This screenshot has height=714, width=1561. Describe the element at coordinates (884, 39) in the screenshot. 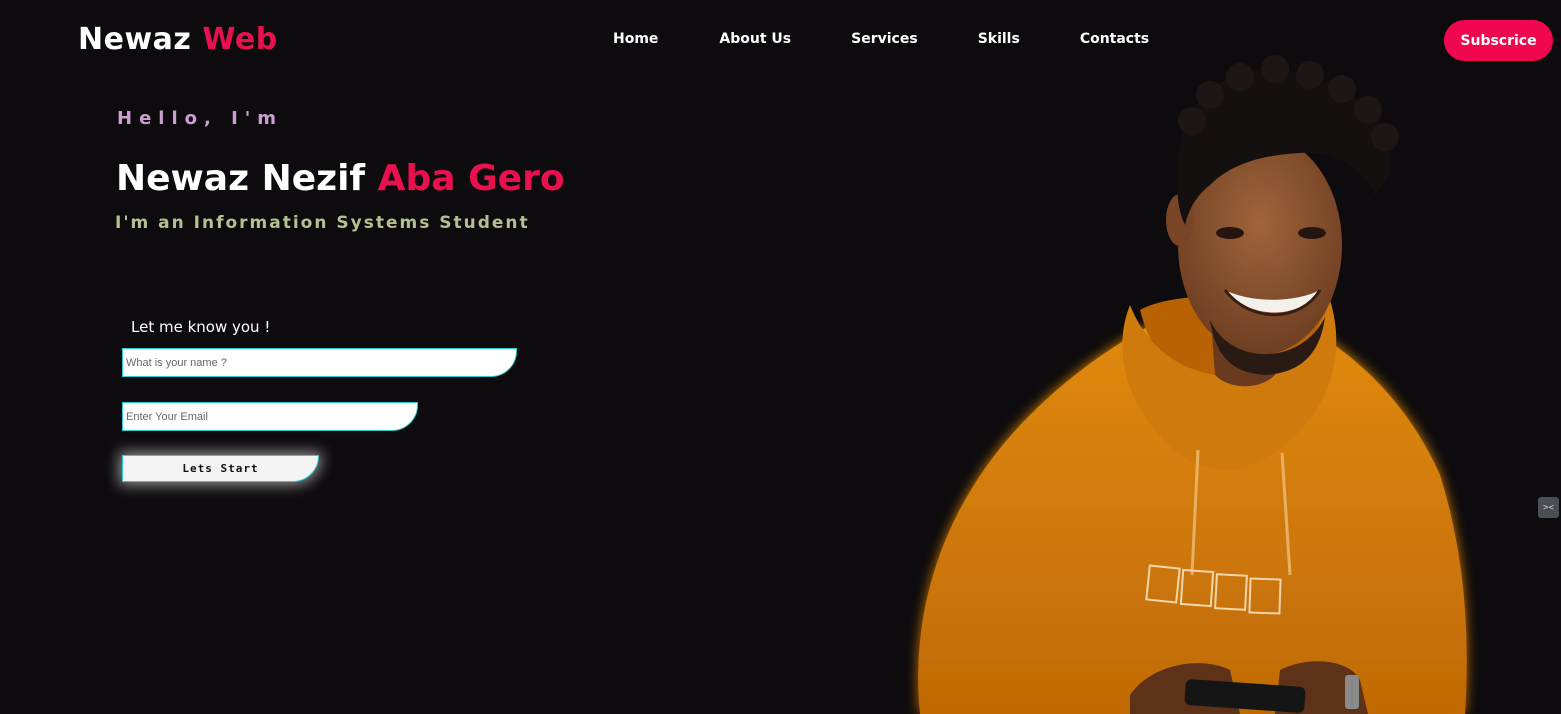

I see `nav-services: Services` at that location.